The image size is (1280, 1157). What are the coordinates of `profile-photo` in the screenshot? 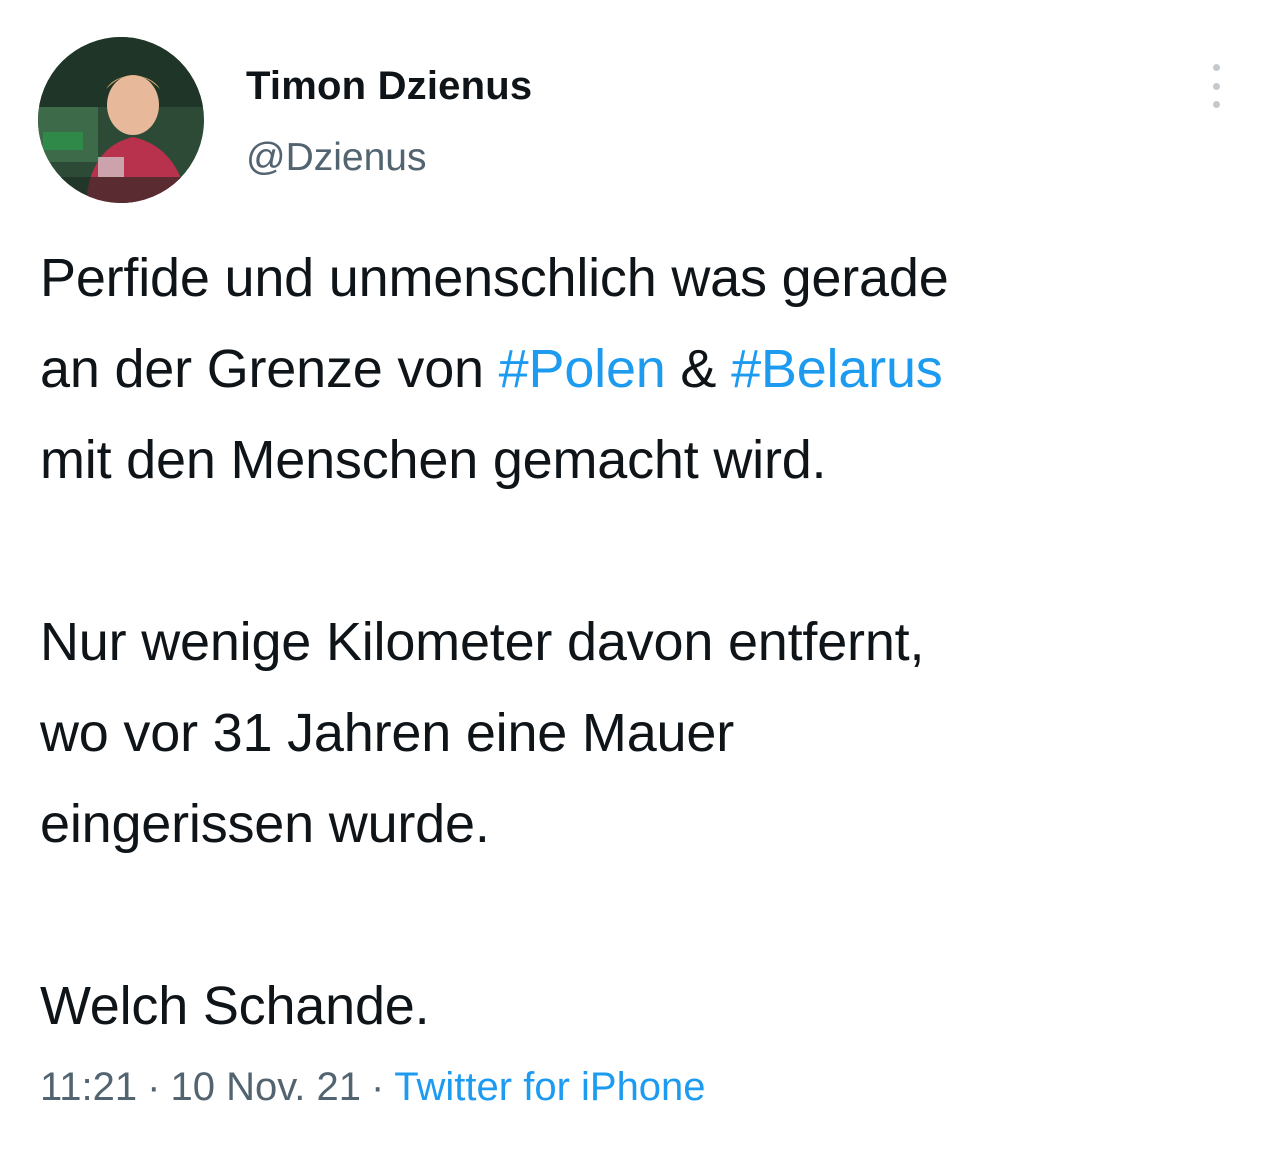 It's located at (121, 120).